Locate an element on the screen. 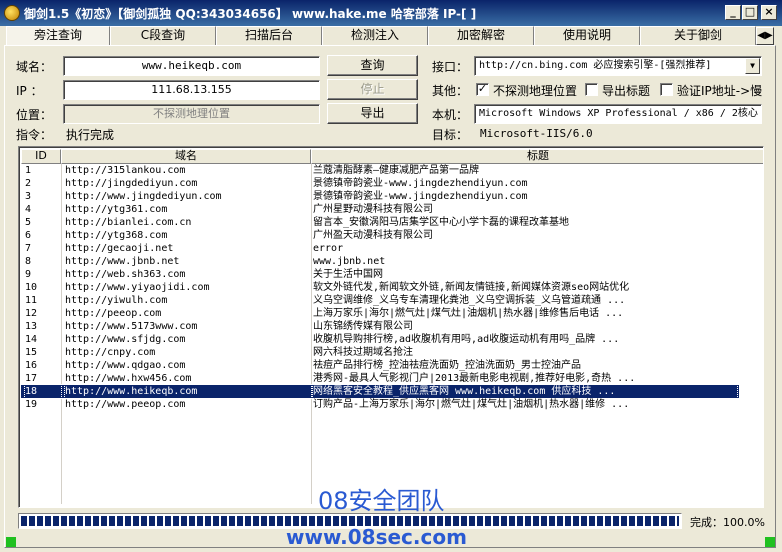  command-status: 执行完成 is located at coordinates (90, 135).